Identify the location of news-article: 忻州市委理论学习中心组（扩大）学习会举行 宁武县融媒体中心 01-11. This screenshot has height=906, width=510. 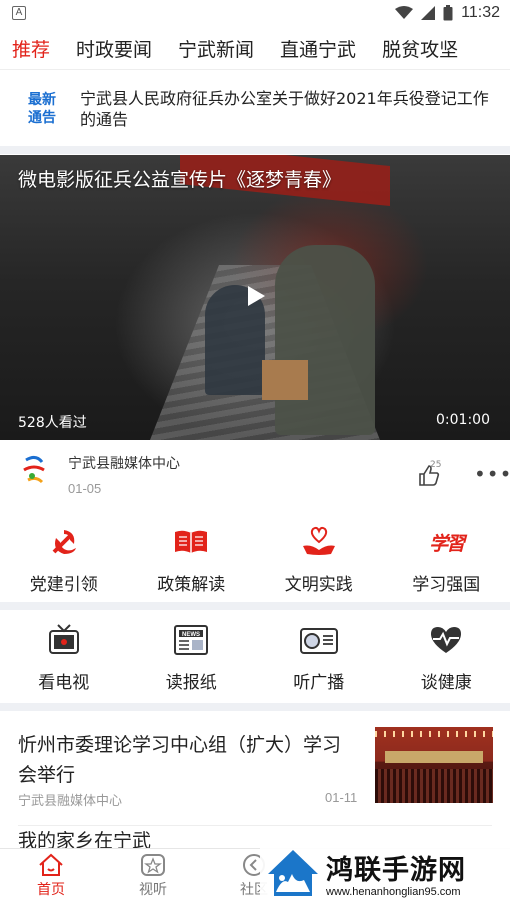
(255, 767).